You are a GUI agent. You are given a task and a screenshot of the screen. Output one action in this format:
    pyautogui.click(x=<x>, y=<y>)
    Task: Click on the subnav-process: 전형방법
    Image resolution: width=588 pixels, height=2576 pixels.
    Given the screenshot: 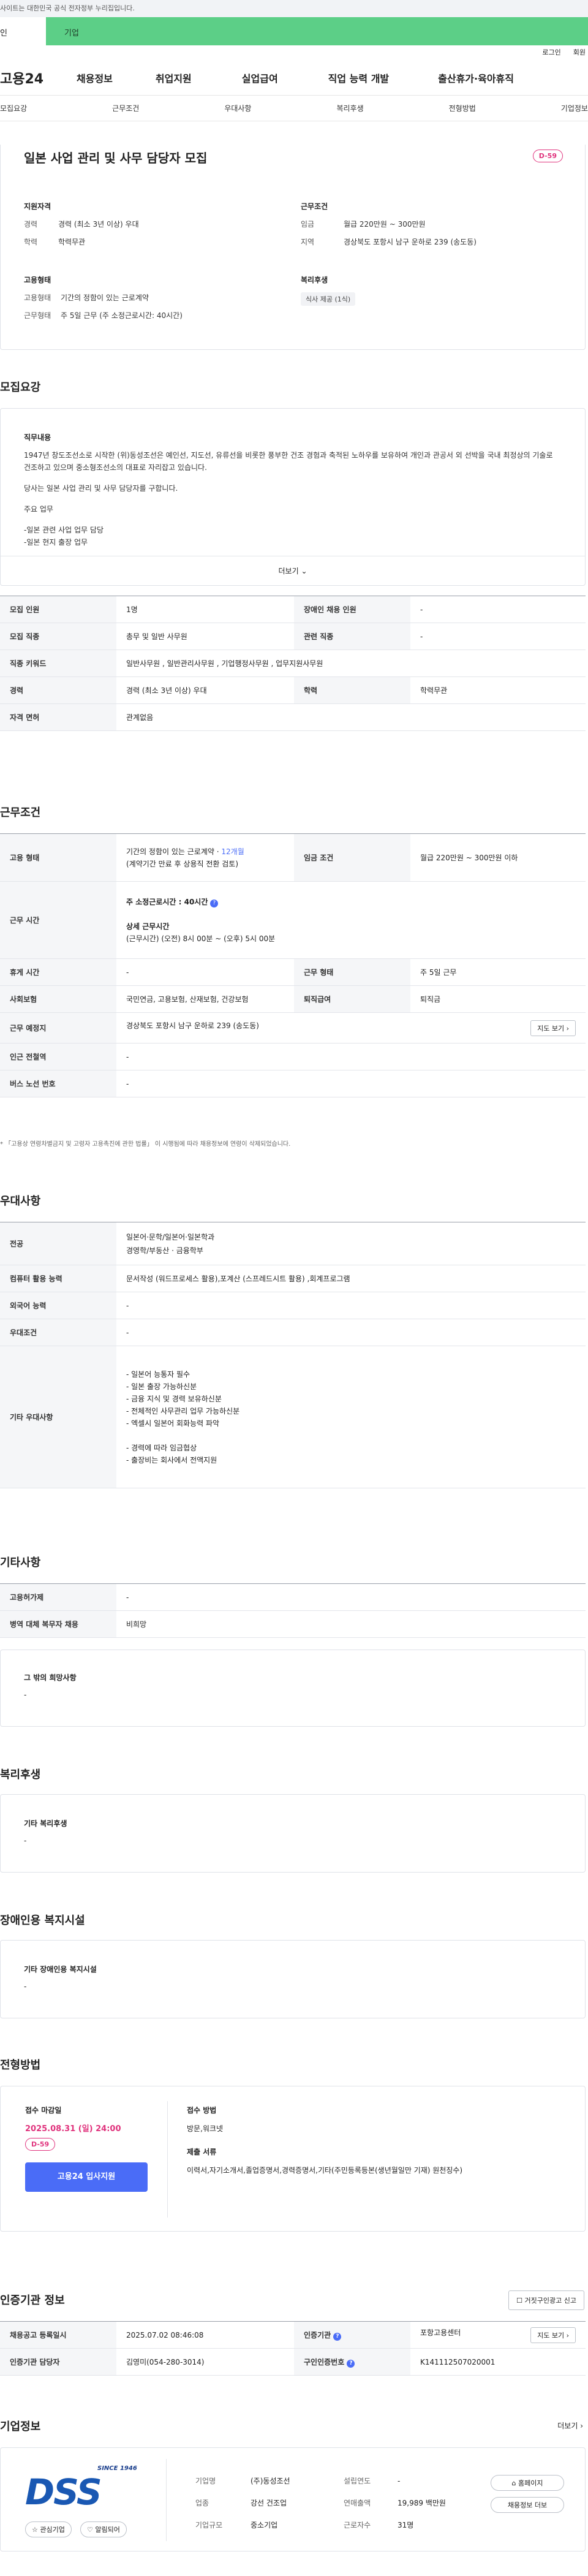 What is the action you would take?
    pyautogui.click(x=462, y=108)
    